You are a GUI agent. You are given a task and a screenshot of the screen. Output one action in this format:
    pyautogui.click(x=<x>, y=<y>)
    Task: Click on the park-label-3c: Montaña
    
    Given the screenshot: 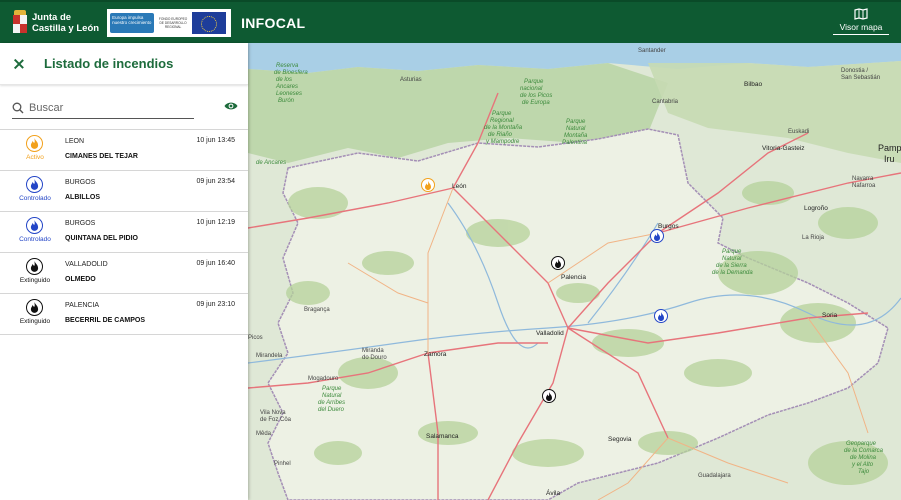 What is the action you would take?
    pyautogui.click(x=576, y=136)
    